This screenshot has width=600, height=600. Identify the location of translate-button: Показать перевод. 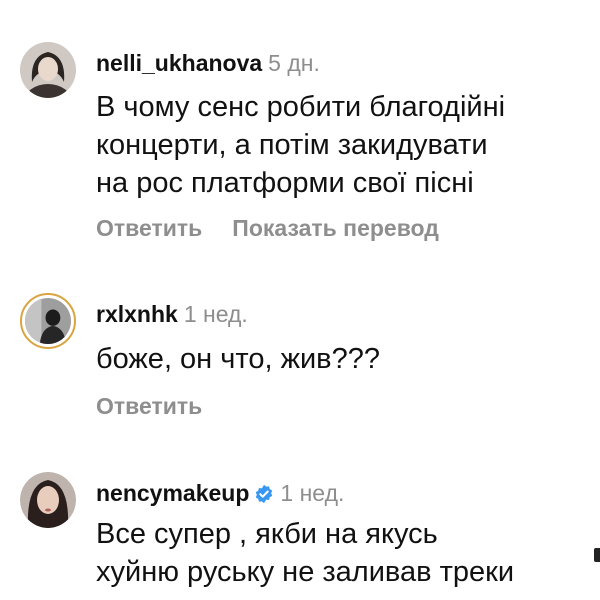
(335, 228).